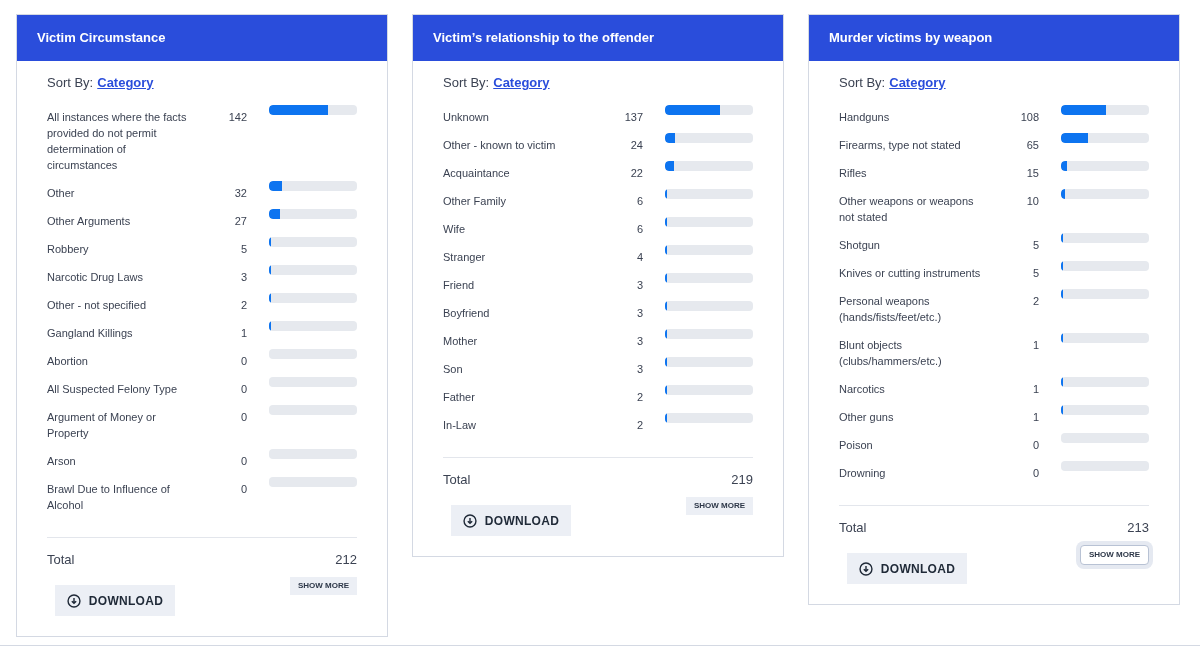 This screenshot has width=1200, height=655. Describe the element at coordinates (240, 193) in the screenshot. I see `row-count: 32` at that location.